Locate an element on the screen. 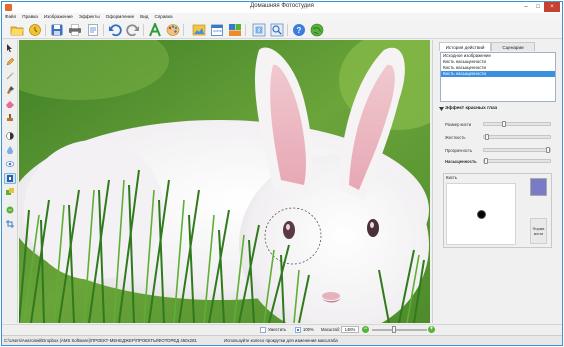 The image size is (564, 347). scale-label: Масштаб: is located at coordinates (331, 329).